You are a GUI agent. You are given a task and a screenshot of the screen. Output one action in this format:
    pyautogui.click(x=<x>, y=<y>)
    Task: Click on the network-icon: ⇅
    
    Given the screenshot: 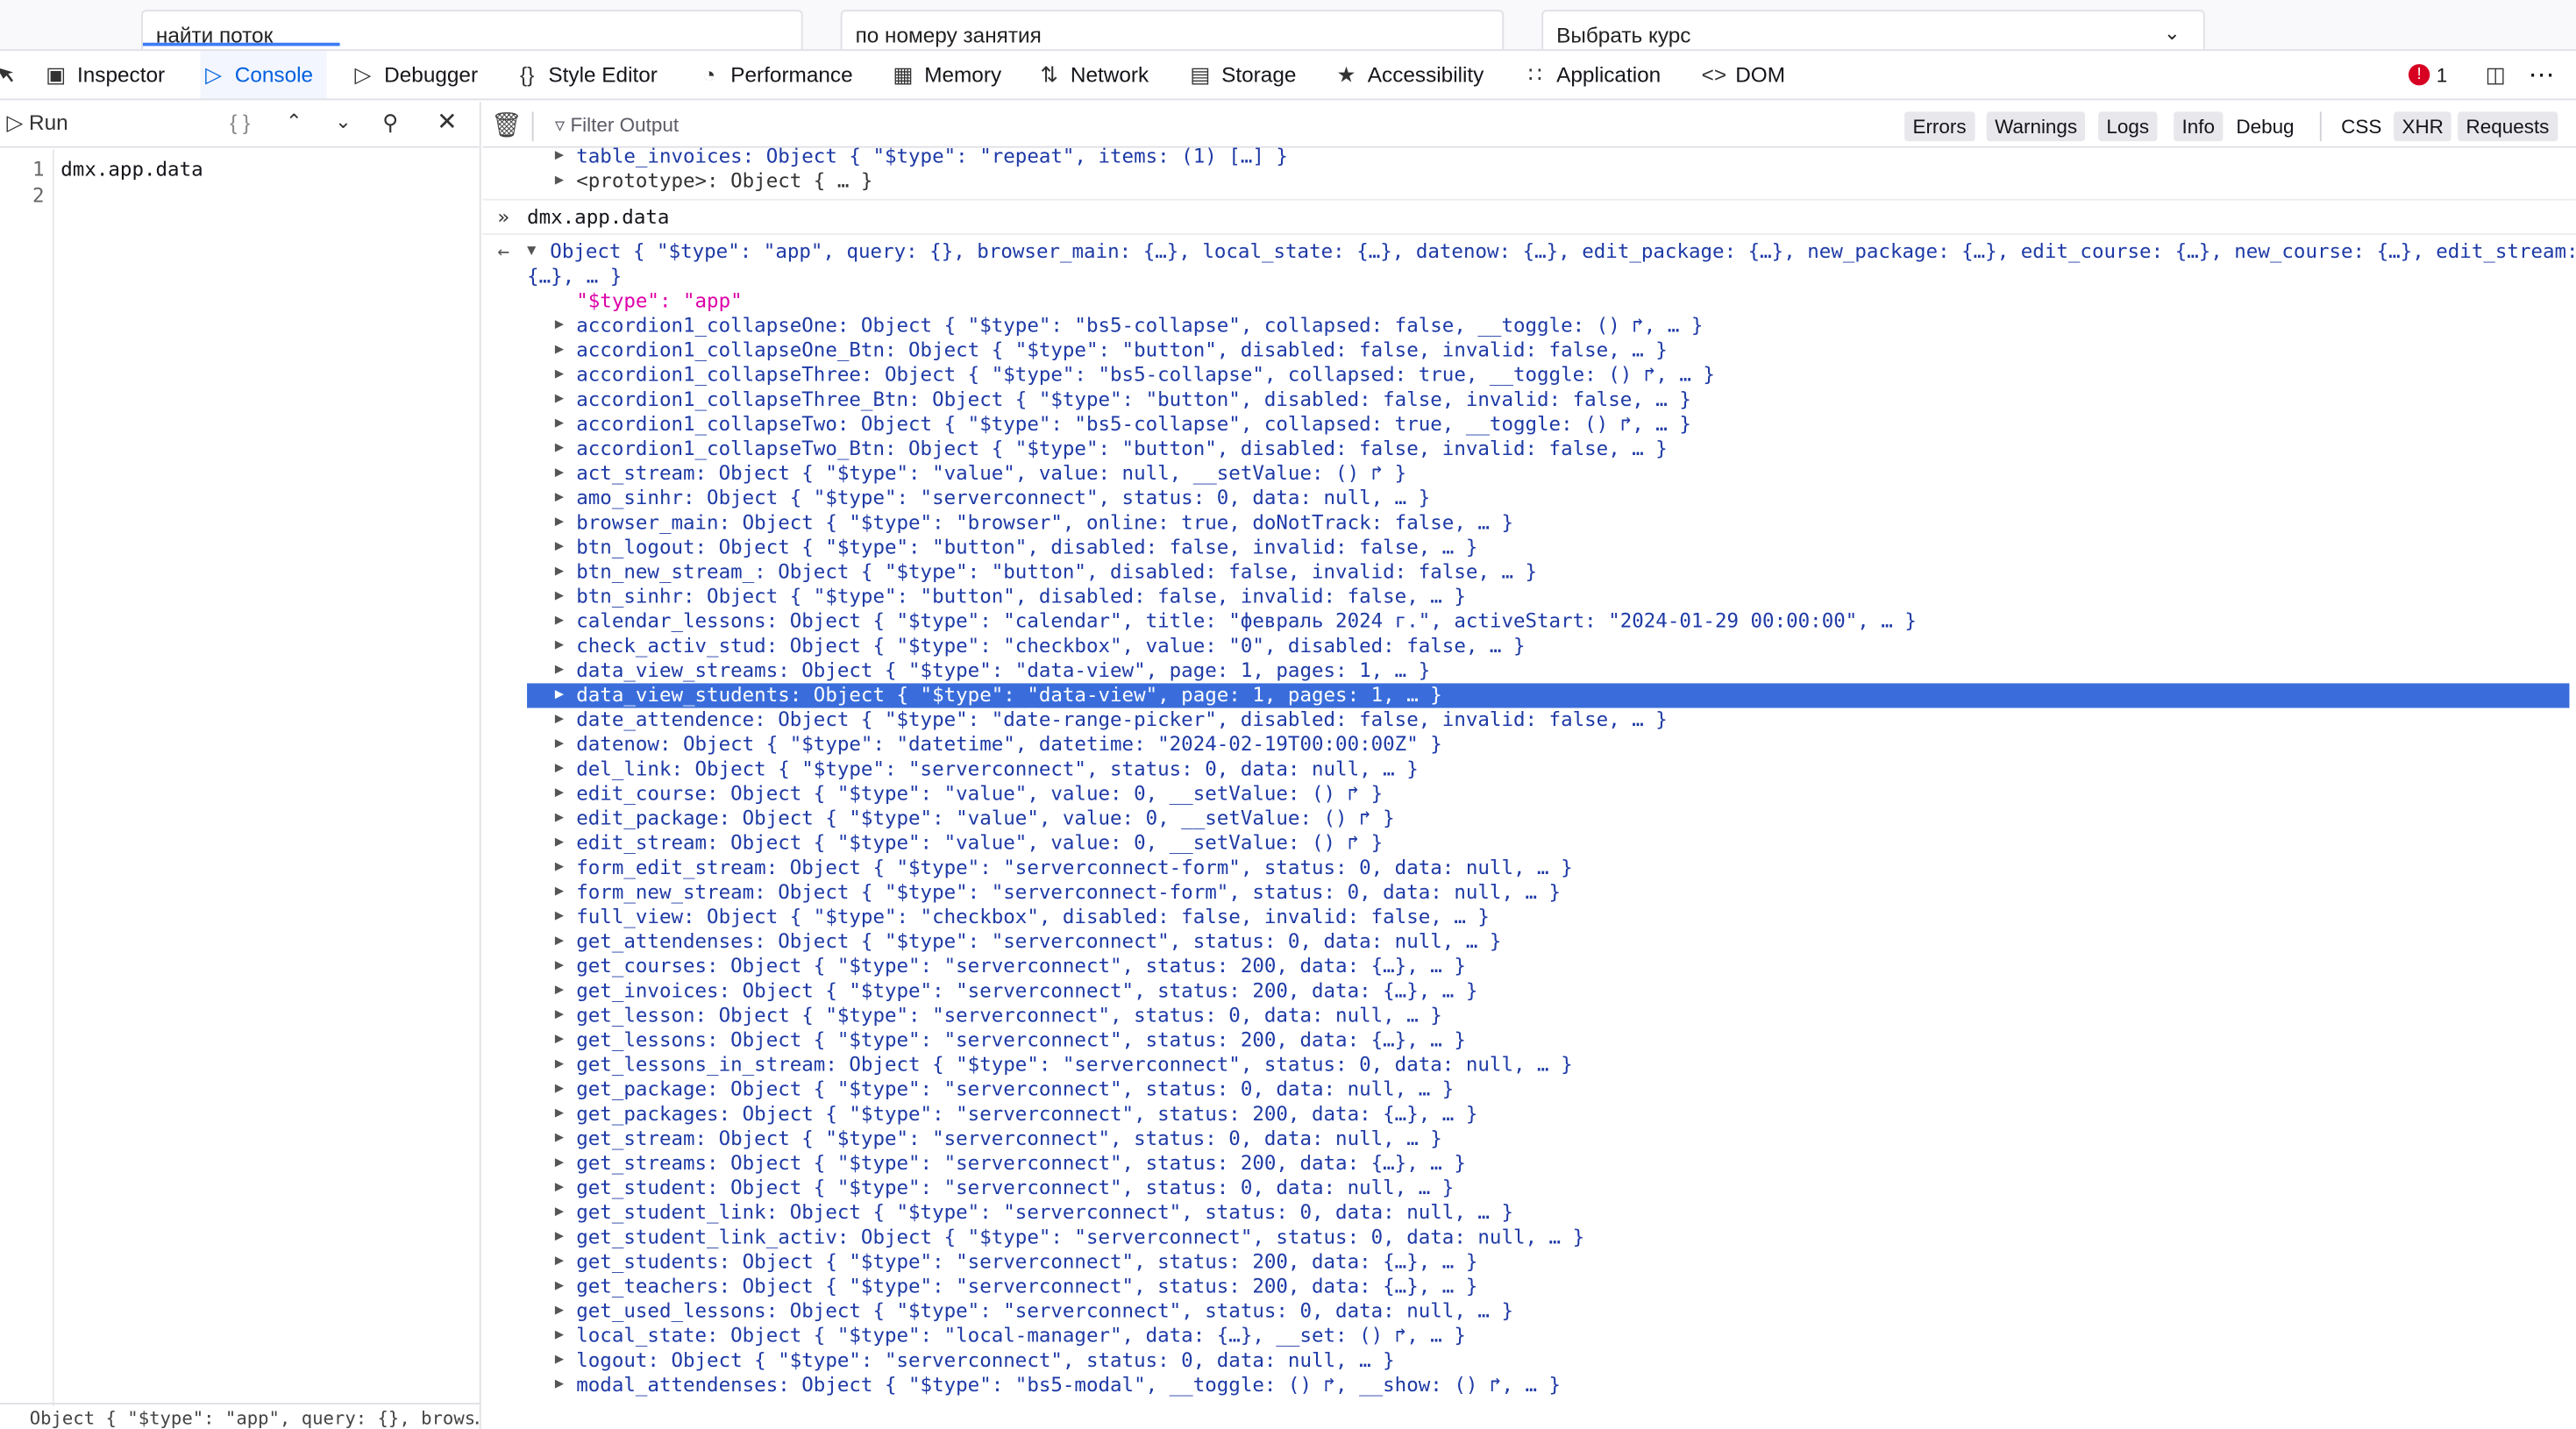 What is the action you would take?
    pyautogui.click(x=1049, y=74)
    